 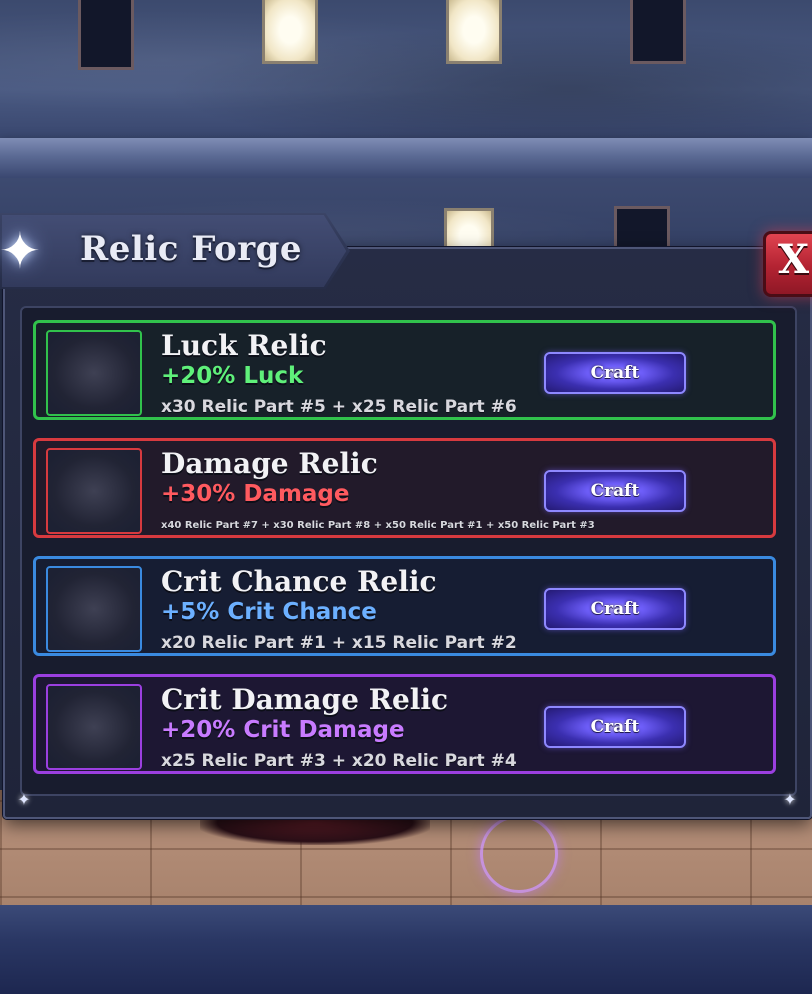 I want to click on relic-bonus: +20% Luck, so click(x=232, y=376).